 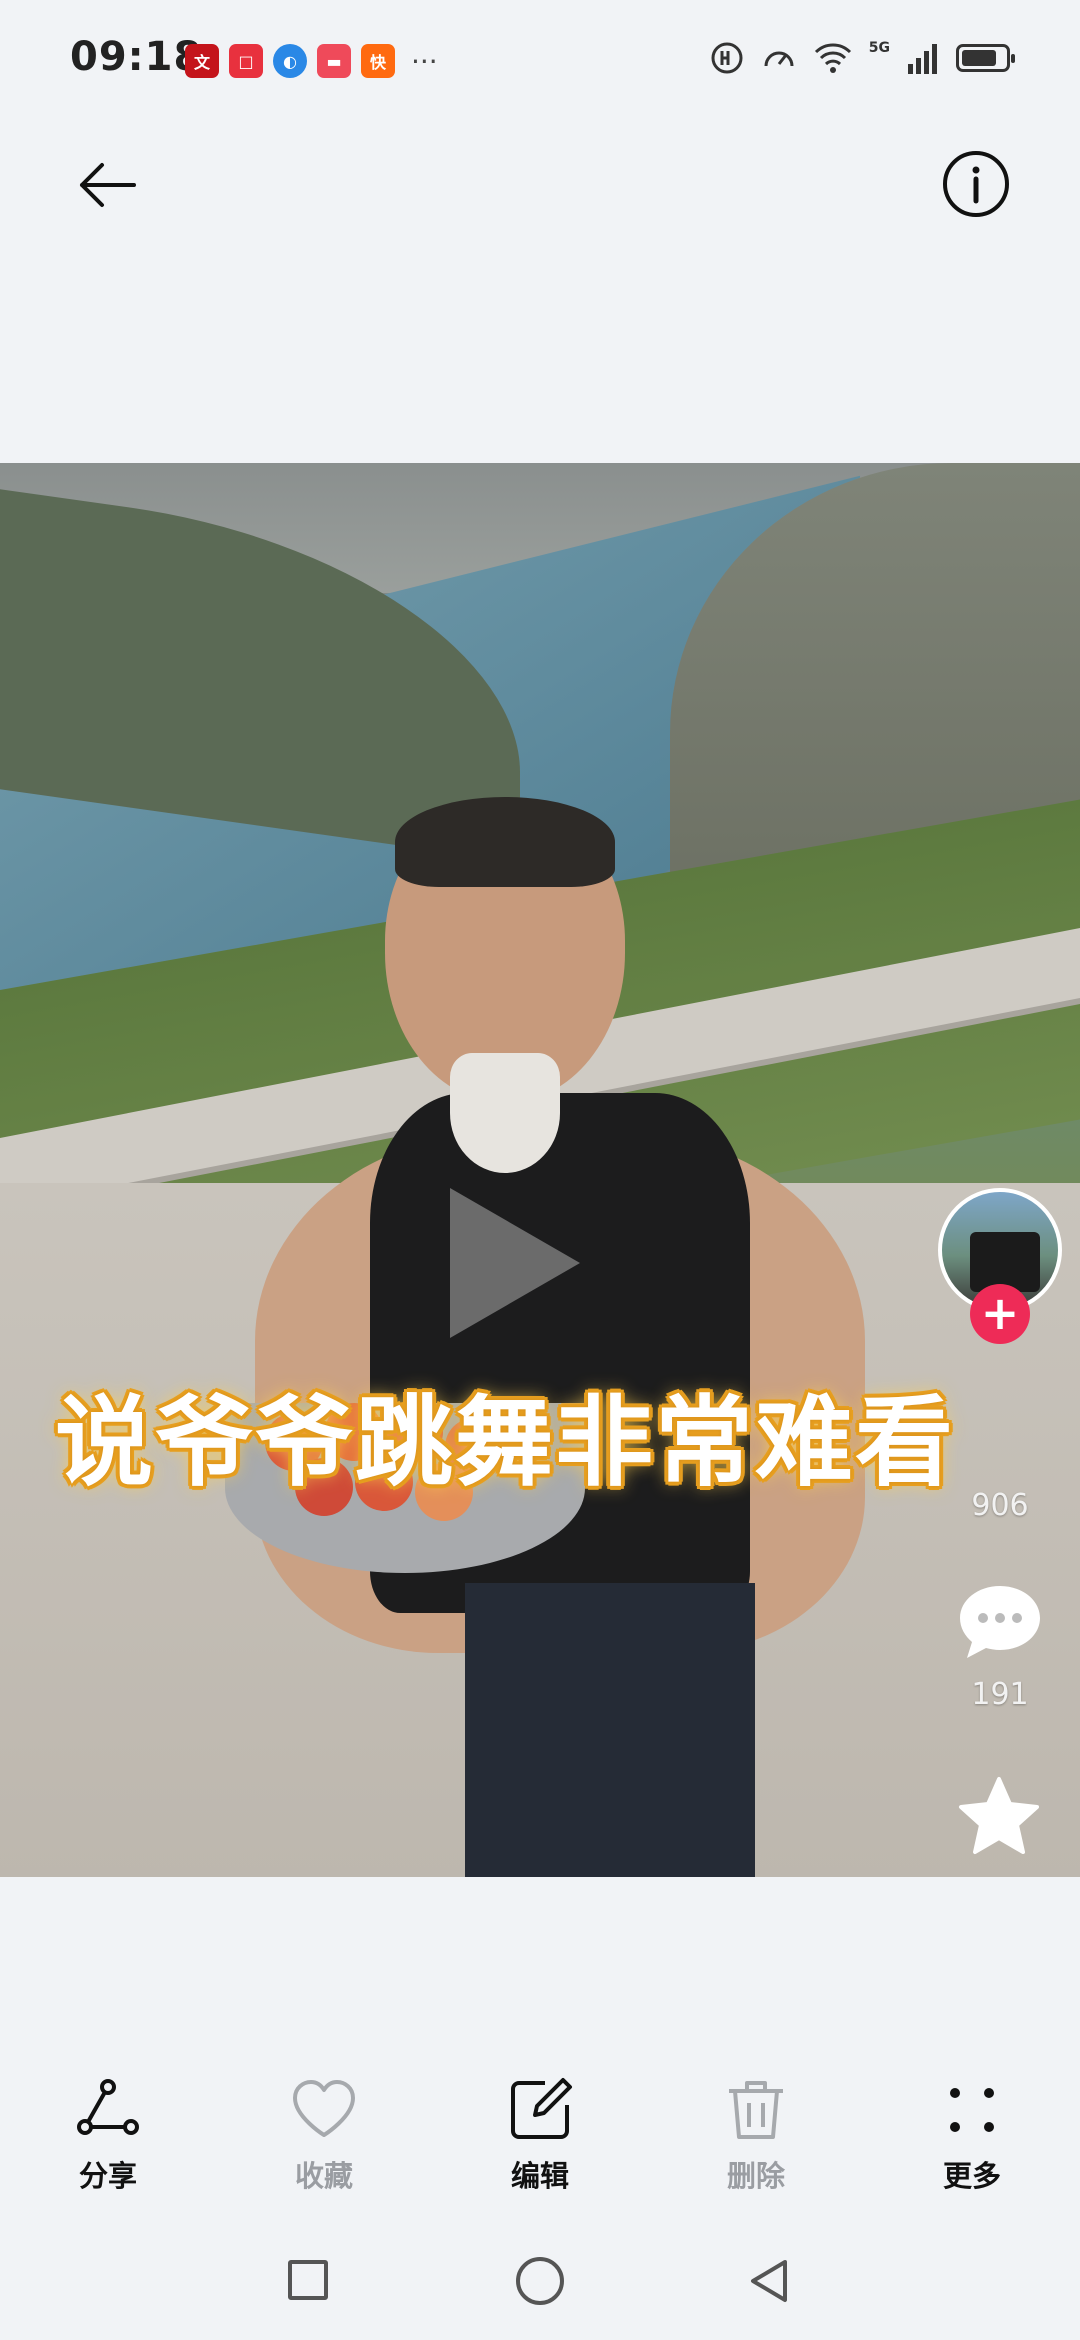 I want to click on comment-count: 191, so click(x=1000, y=1694).